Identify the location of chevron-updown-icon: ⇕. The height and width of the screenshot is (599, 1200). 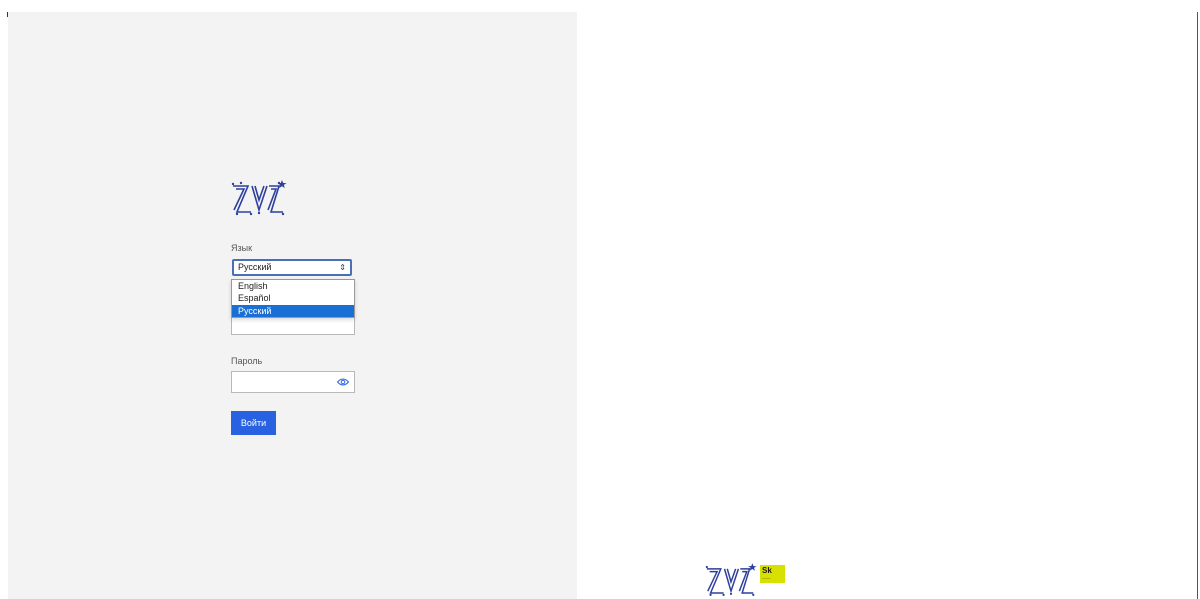
(342, 267).